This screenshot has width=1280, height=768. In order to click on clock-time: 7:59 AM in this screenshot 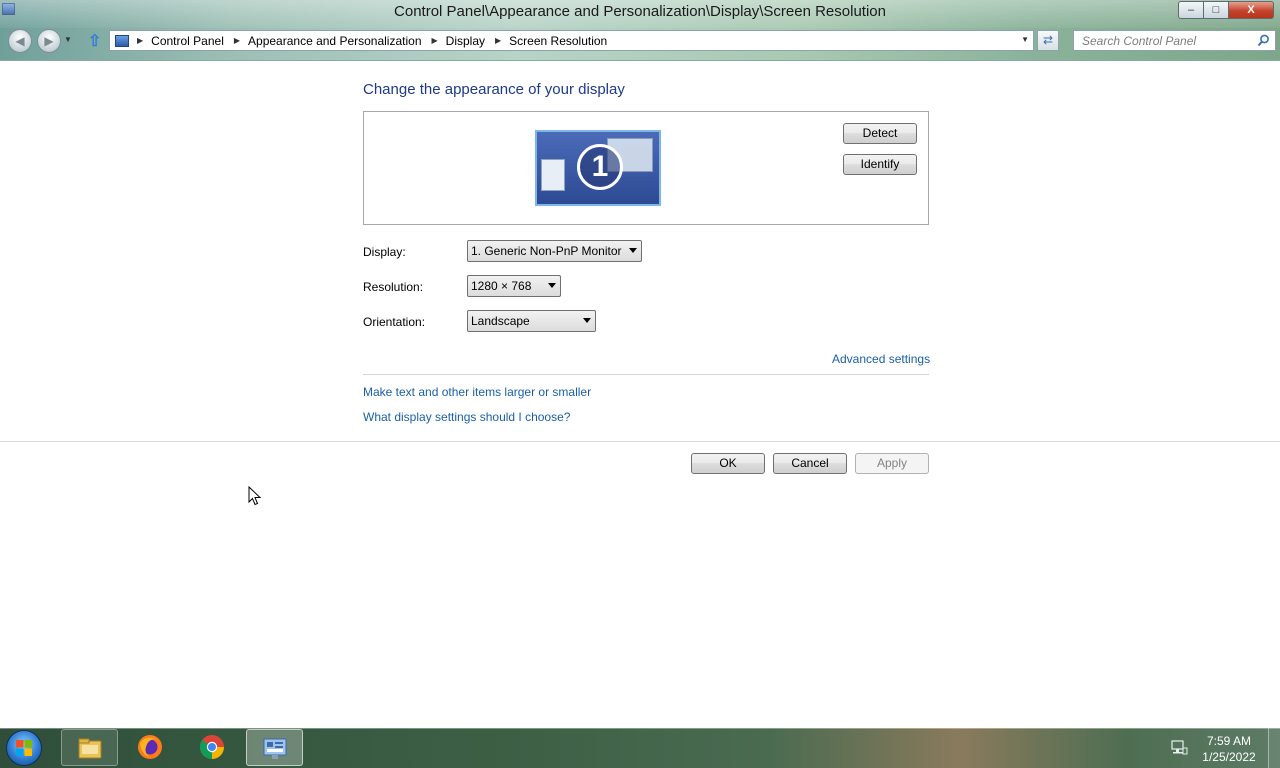, I will do `click(1229, 741)`.